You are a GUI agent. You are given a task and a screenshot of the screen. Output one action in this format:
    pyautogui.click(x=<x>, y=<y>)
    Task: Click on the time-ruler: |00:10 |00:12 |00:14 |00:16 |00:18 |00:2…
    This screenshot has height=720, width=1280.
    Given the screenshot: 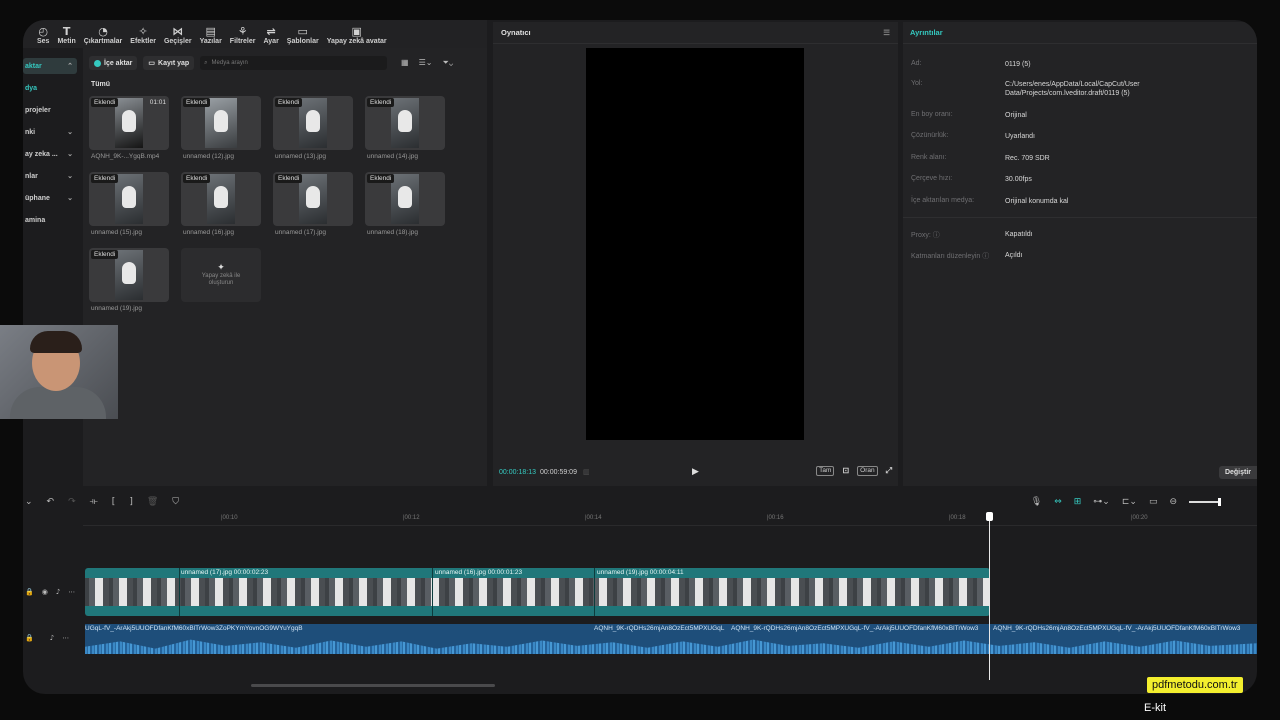 What is the action you would take?
    pyautogui.click(x=670, y=520)
    